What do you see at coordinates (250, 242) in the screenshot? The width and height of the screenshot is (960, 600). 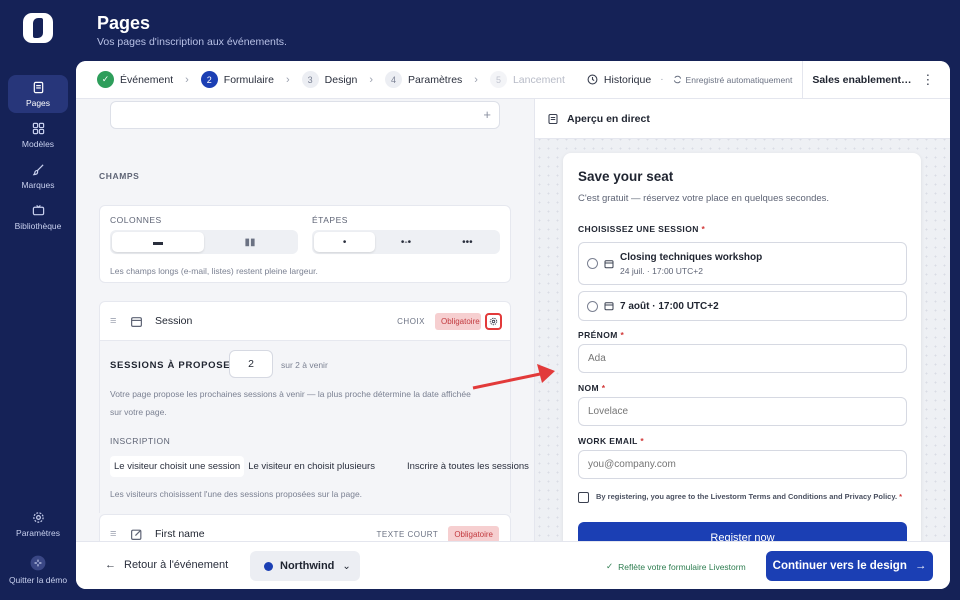 I see `two-columns-option: ▮▮` at bounding box center [250, 242].